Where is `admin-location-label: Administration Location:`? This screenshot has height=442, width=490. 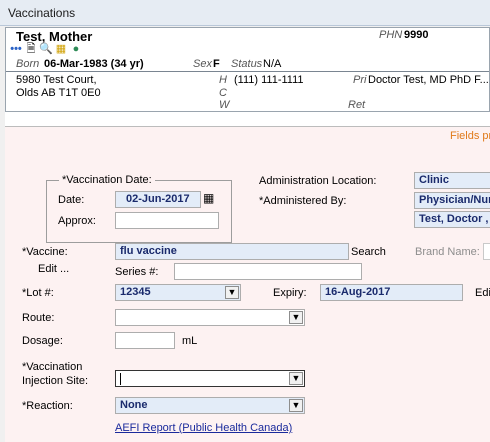
admin-location-label: Administration Location: is located at coordinates (318, 181).